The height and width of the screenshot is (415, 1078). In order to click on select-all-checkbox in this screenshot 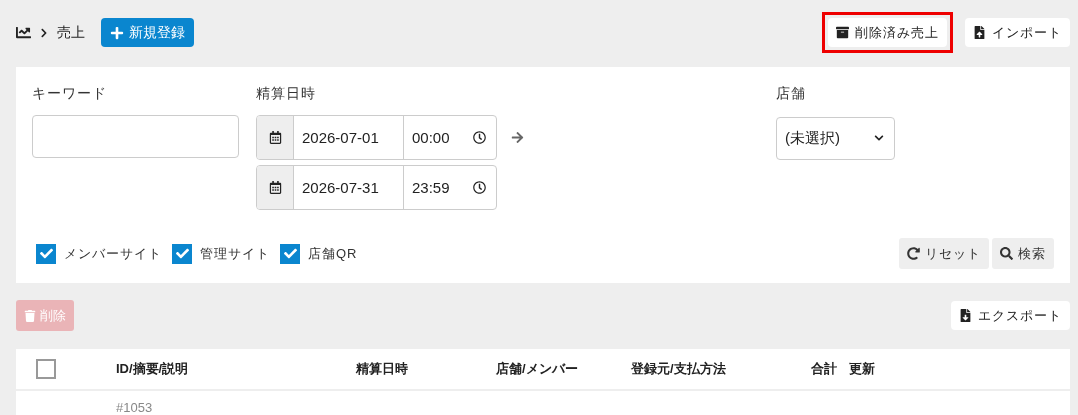, I will do `click(46, 369)`.